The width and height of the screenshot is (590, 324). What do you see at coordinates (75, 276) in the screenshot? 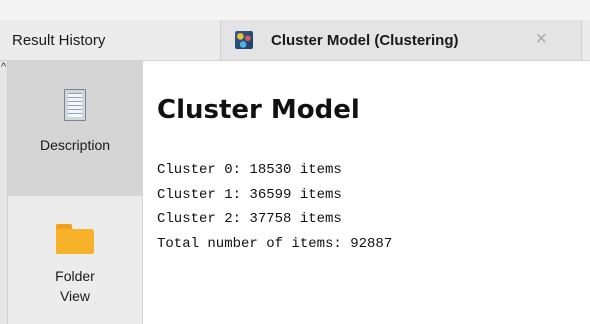
I see `folder-label-line1: Folder` at bounding box center [75, 276].